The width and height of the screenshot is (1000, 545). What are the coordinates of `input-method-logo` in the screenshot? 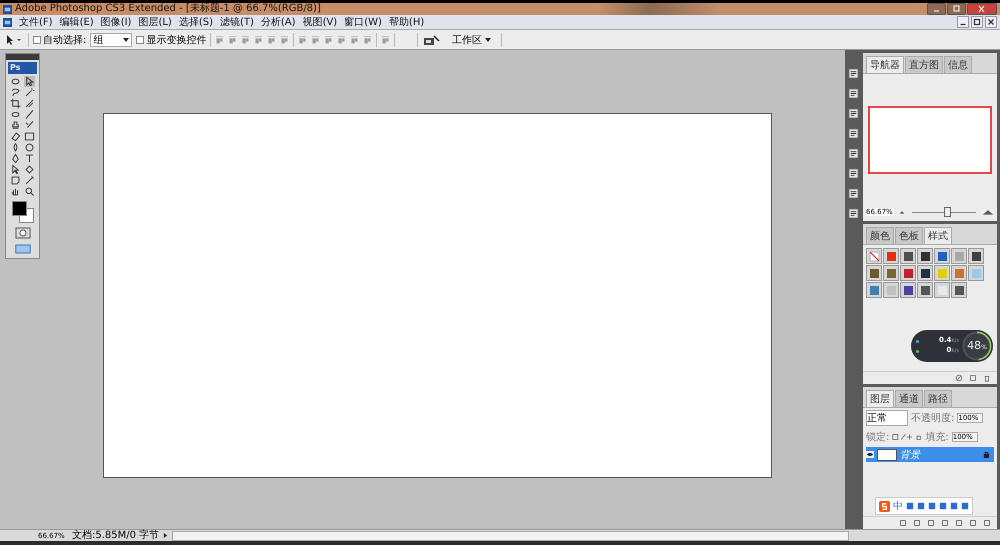 It's located at (884, 506).